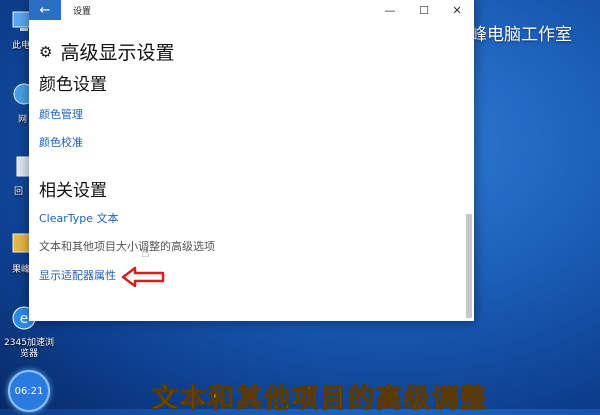 The image size is (600, 415). Describe the element at coordinates (251, 10) in the screenshot. I see `title-bar: ← 设置 — ☐ ✕` at that location.